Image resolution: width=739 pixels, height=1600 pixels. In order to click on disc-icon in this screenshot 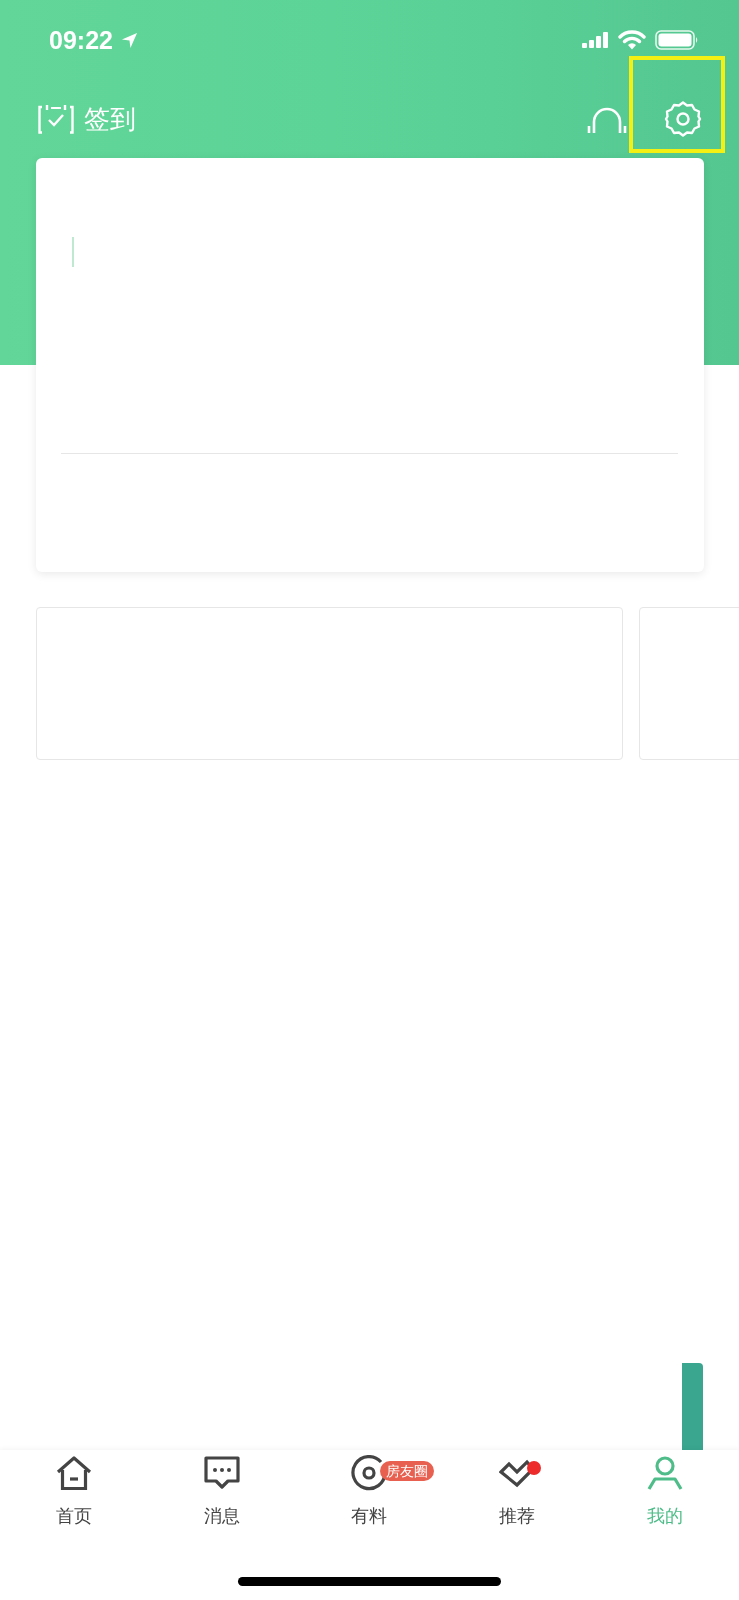, I will do `click(369, 1473)`.